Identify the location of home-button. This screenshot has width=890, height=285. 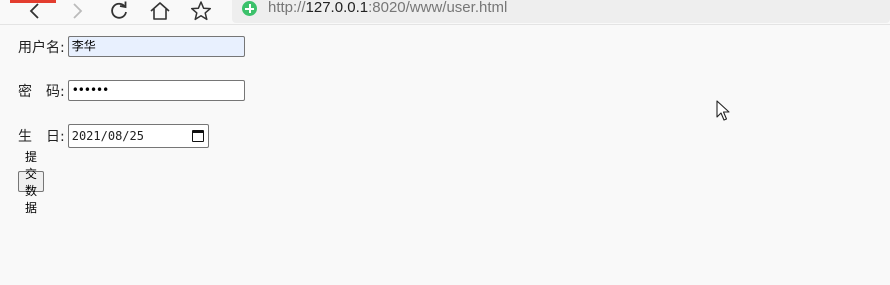
(160, 11).